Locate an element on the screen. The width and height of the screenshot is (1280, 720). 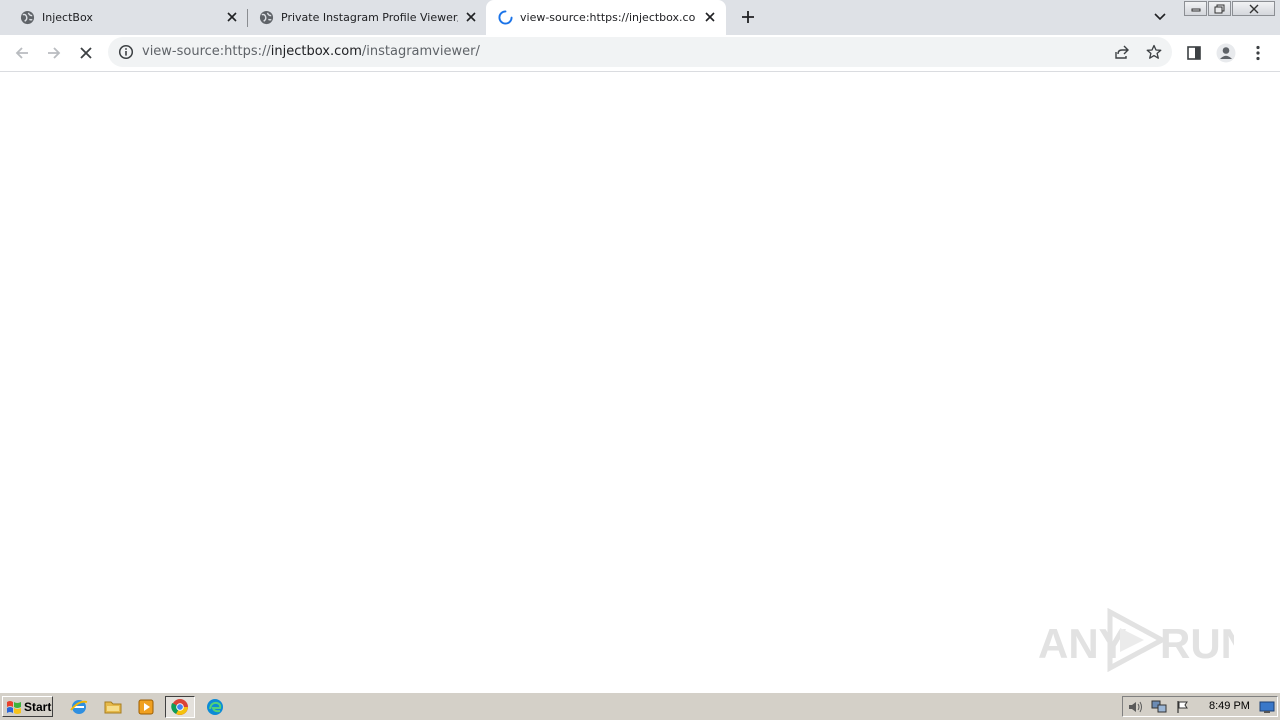
stop-loading-button is located at coordinates (86, 53).